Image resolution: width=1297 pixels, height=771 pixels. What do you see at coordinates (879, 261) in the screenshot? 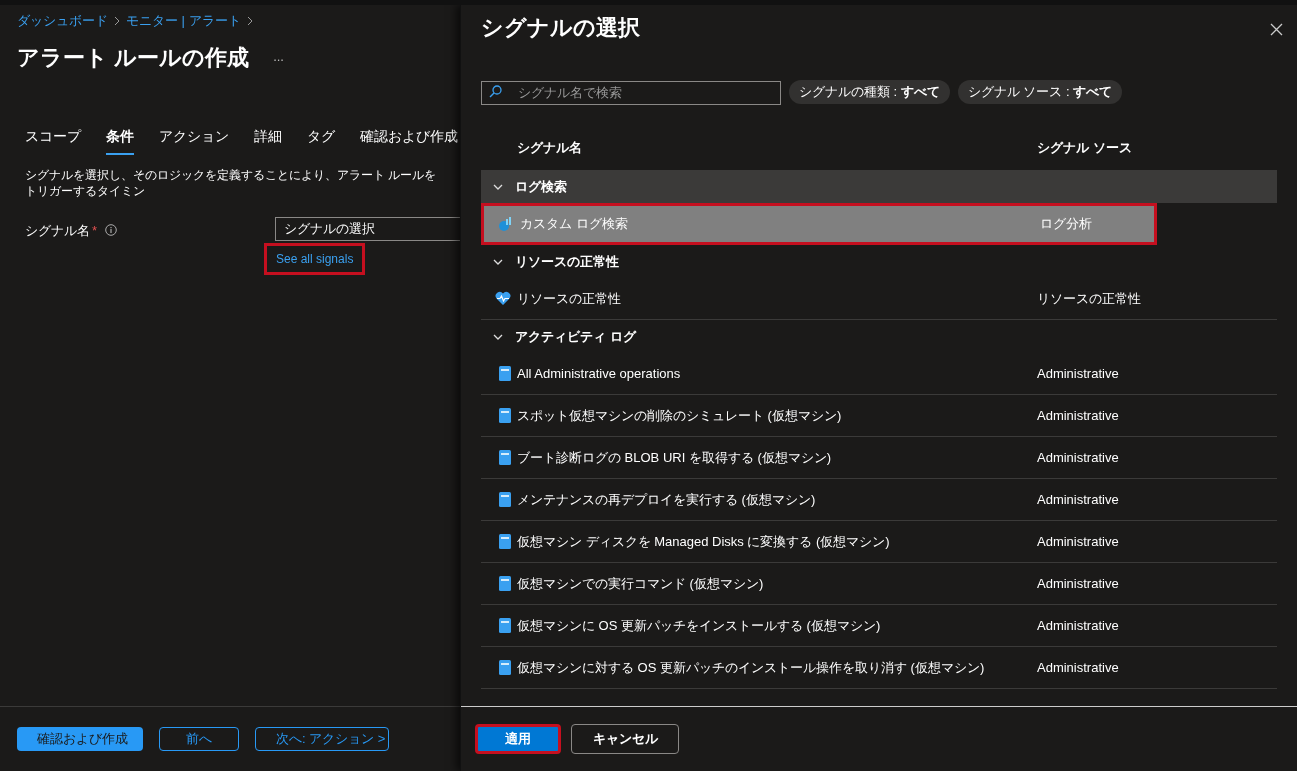
I see `group-header: リソースの正常性` at bounding box center [879, 261].